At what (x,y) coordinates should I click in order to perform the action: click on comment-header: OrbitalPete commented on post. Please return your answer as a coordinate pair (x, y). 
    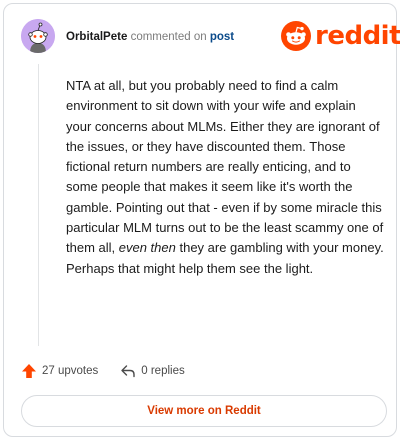
    Looking at the image, I should click on (150, 37).